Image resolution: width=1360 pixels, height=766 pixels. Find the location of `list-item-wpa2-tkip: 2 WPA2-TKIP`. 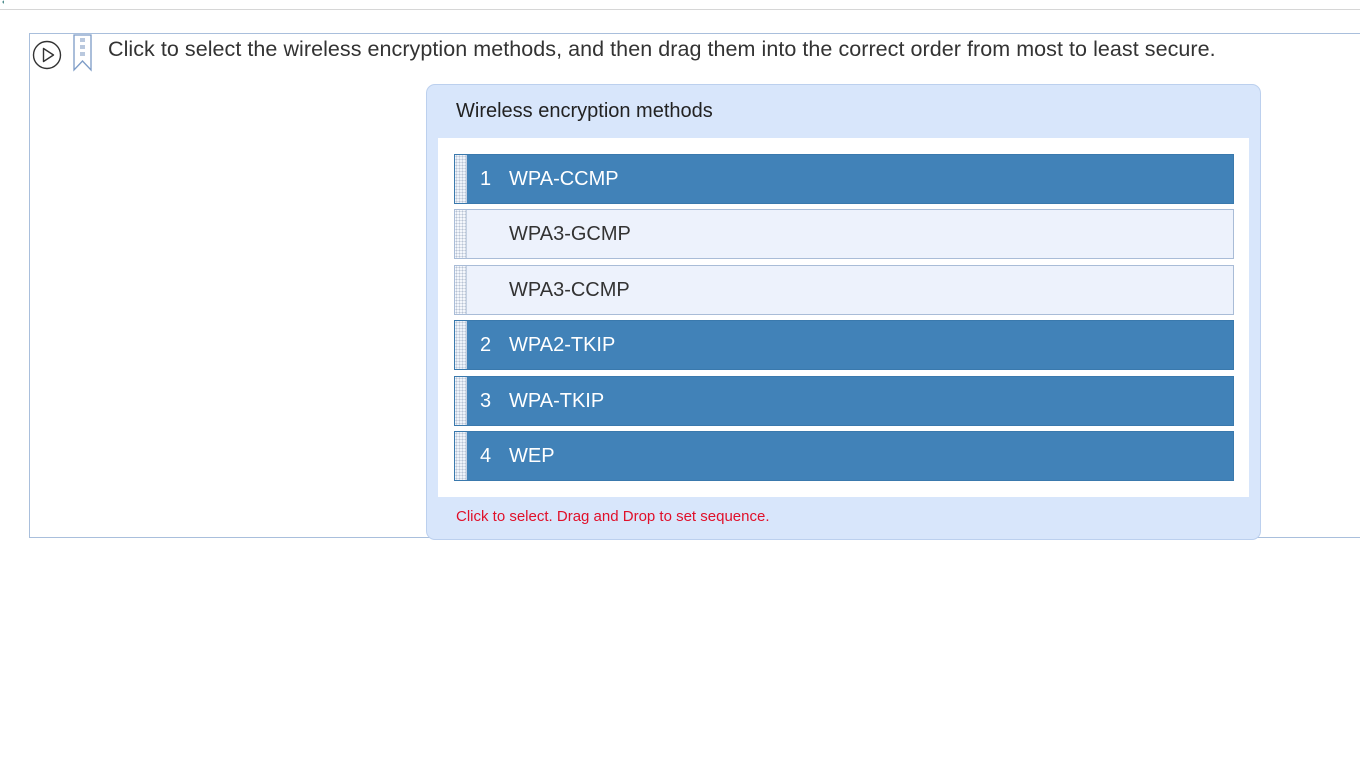

list-item-wpa2-tkip: 2 WPA2-TKIP is located at coordinates (844, 345).